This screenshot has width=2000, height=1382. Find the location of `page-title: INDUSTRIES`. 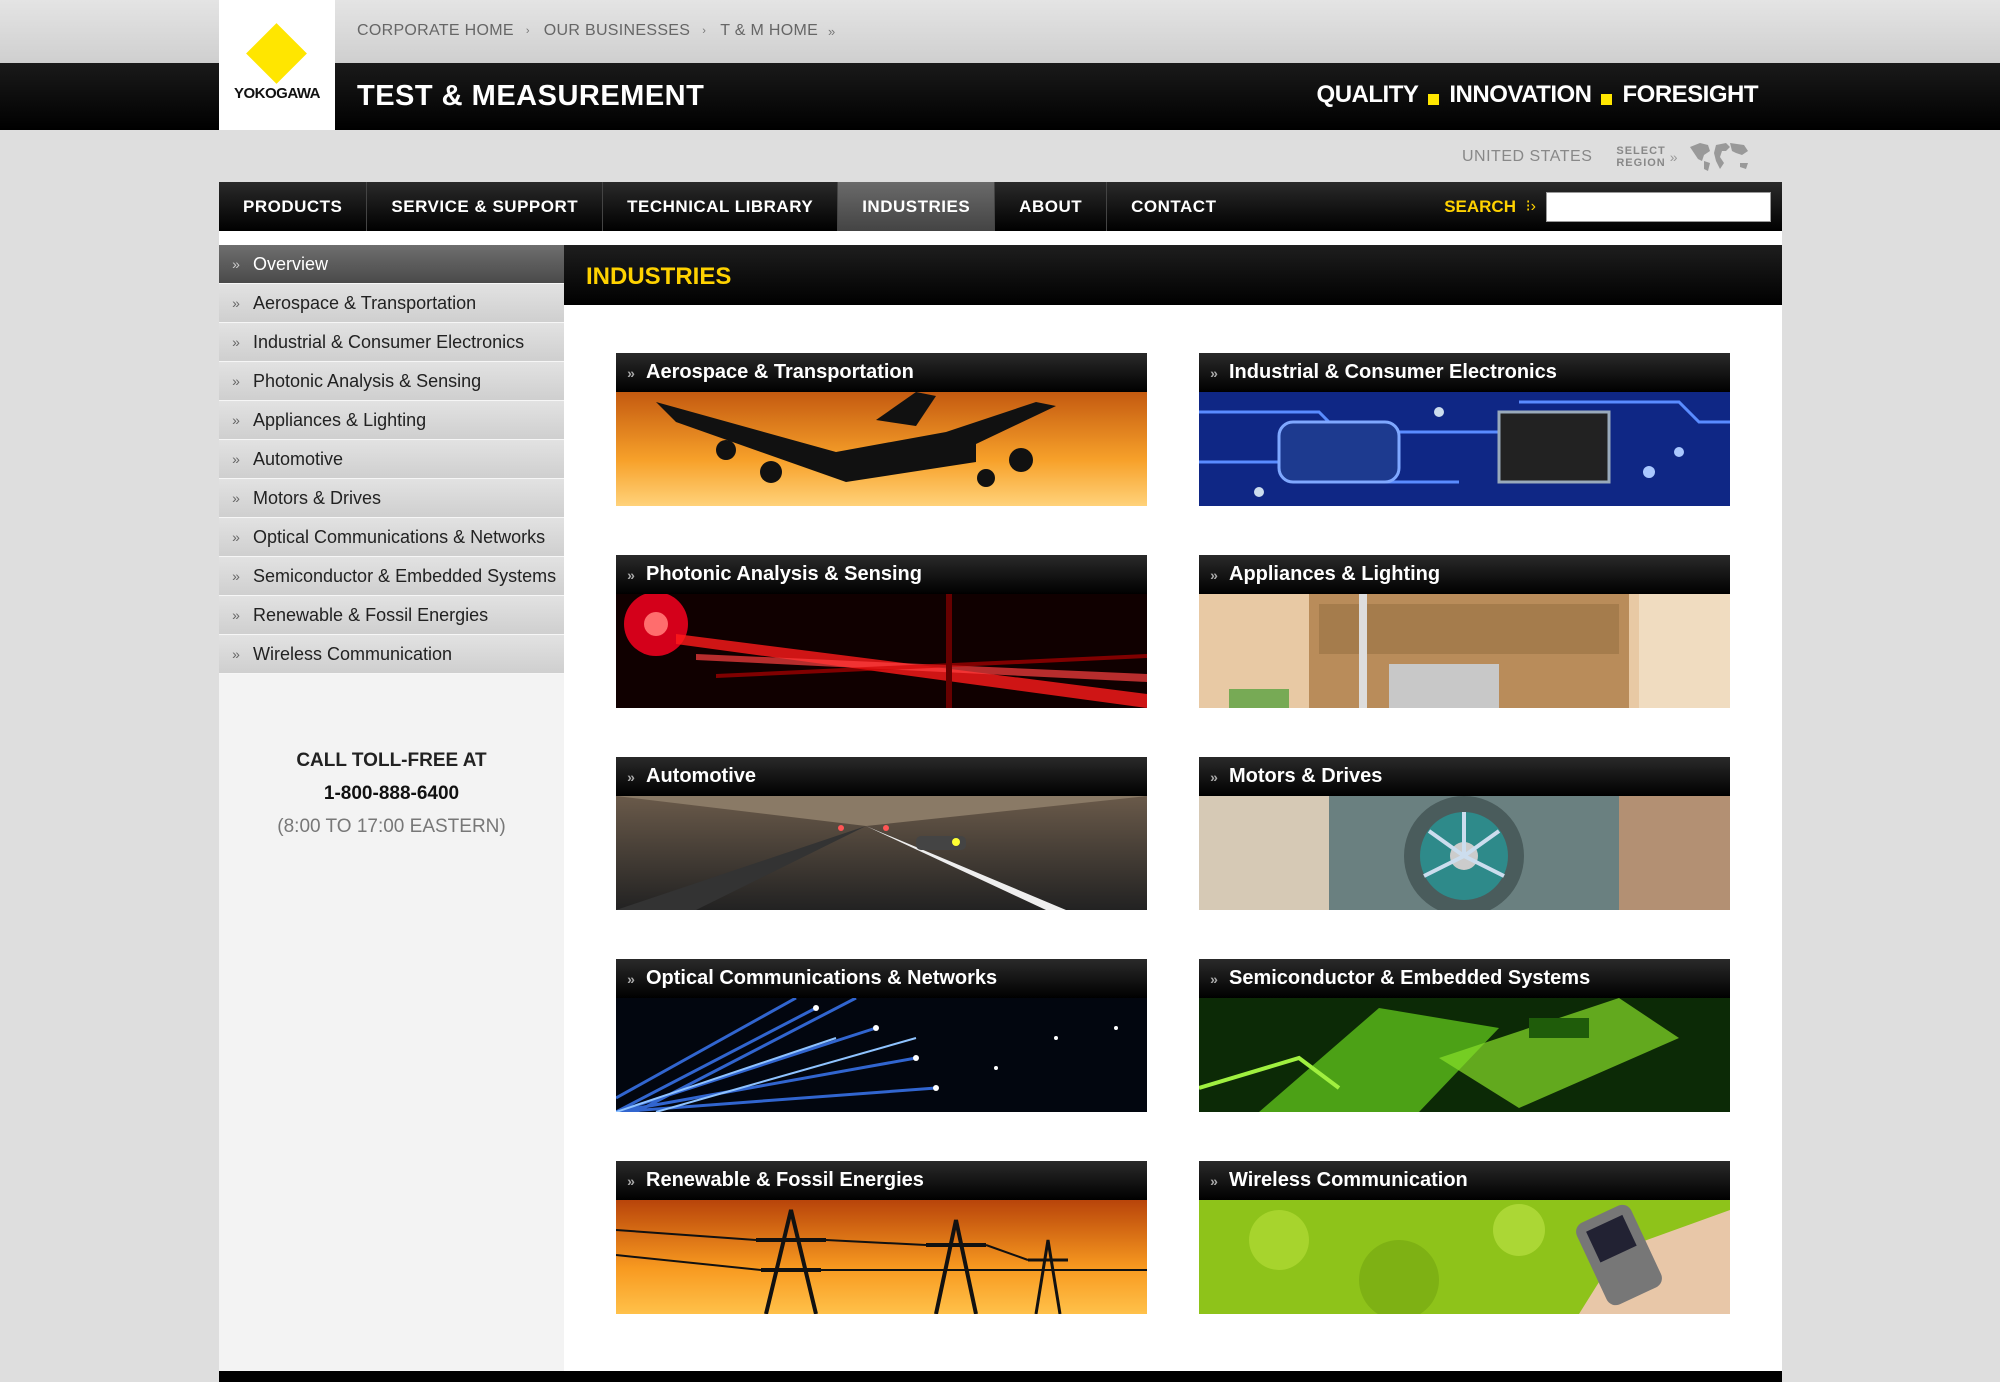

page-title: INDUSTRIES is located at coordinates (659, 276).